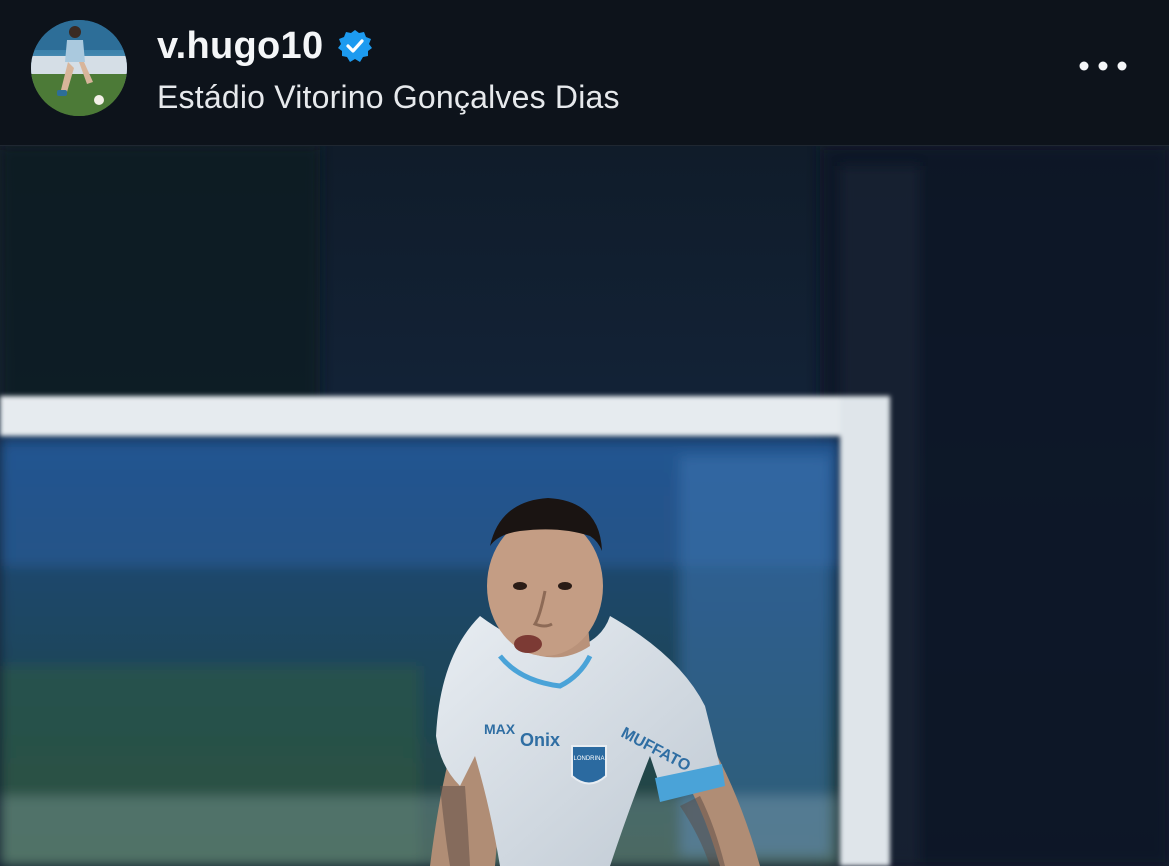  I want to click on location-link: Estádio Vitorino Gonçalves Dias, so click(388, 97).